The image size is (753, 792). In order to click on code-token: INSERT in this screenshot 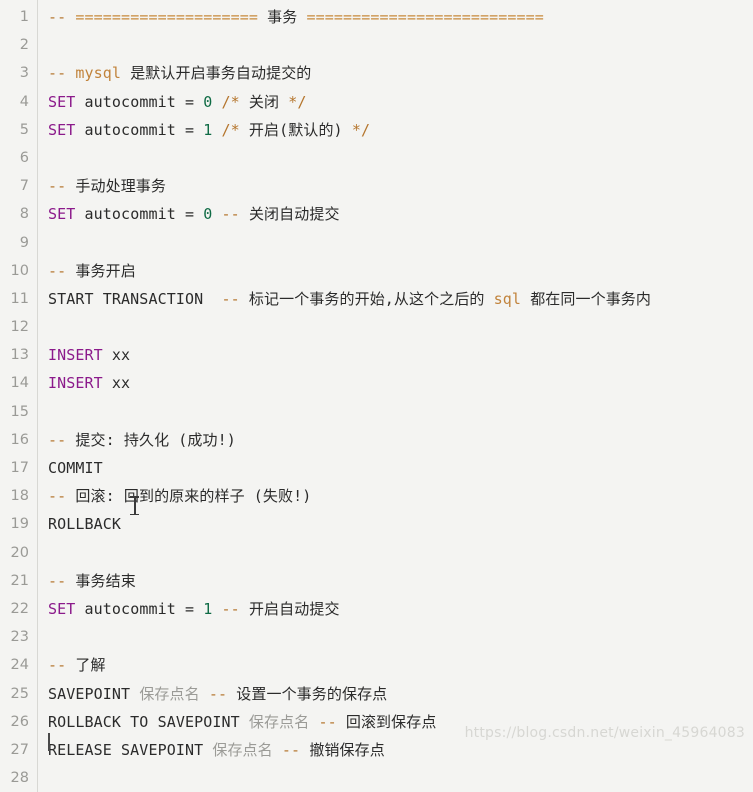, I will do `click(75, 383)`.